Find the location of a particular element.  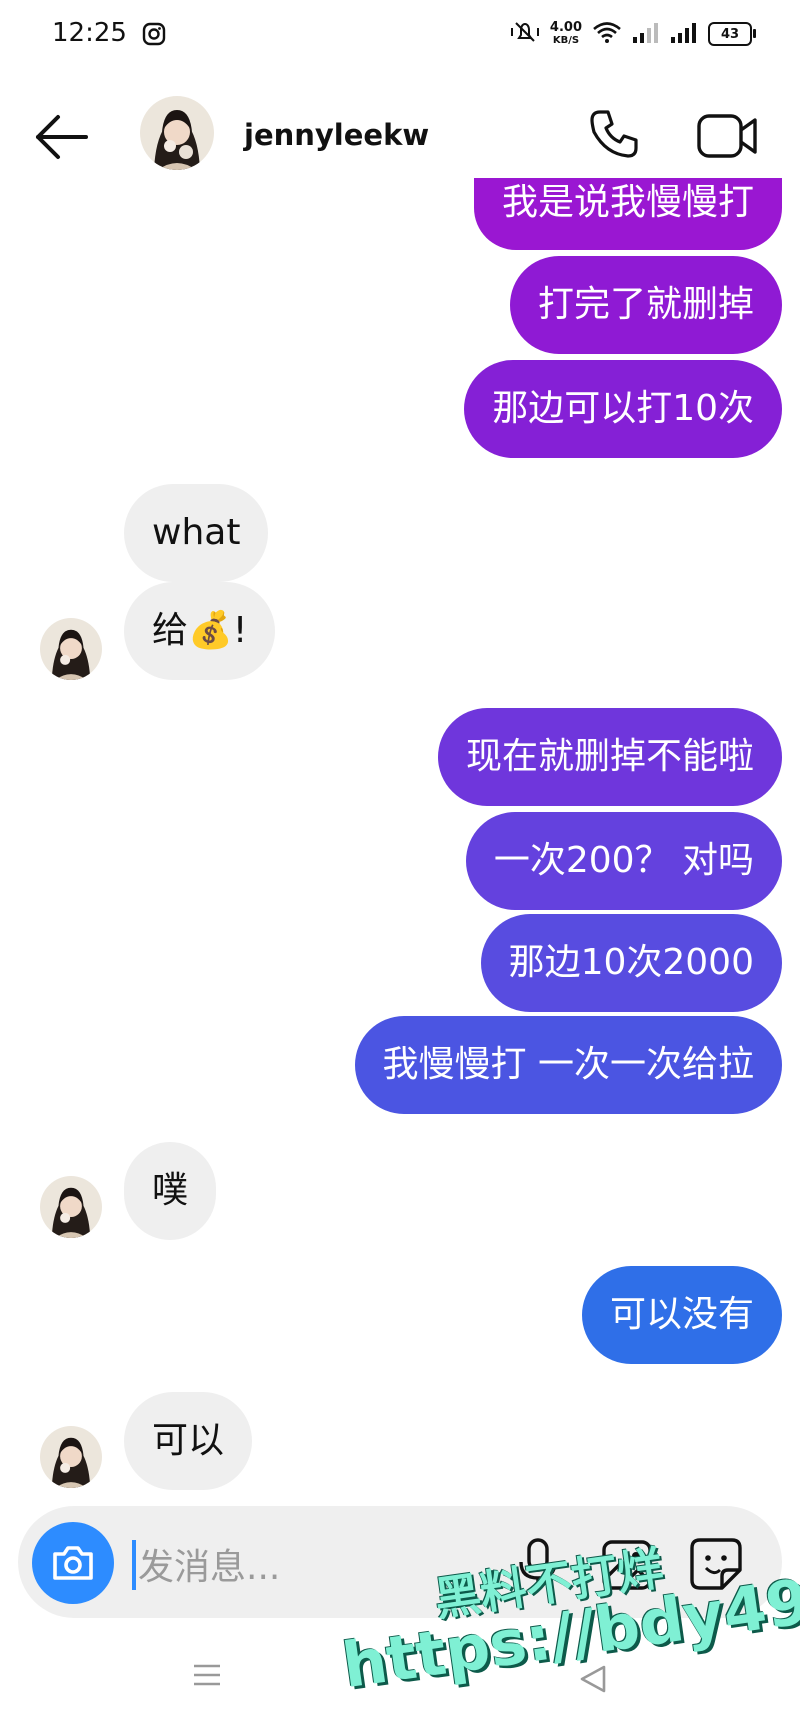

network-speed: 4.00 KB/S is located at coordinates (566, 34).